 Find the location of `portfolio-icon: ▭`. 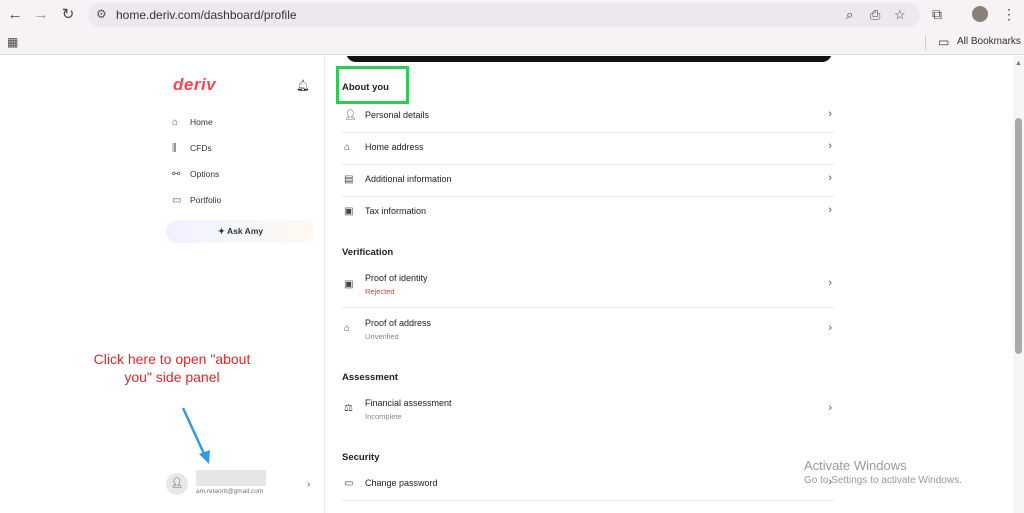

portfolio-icon: ▭ is located at coordinates (177, 200).